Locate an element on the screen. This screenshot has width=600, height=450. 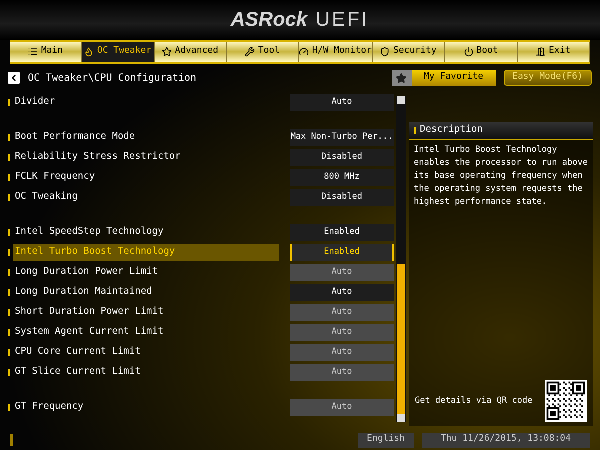
setting-label: Divider is located at coordinates (146, 102).